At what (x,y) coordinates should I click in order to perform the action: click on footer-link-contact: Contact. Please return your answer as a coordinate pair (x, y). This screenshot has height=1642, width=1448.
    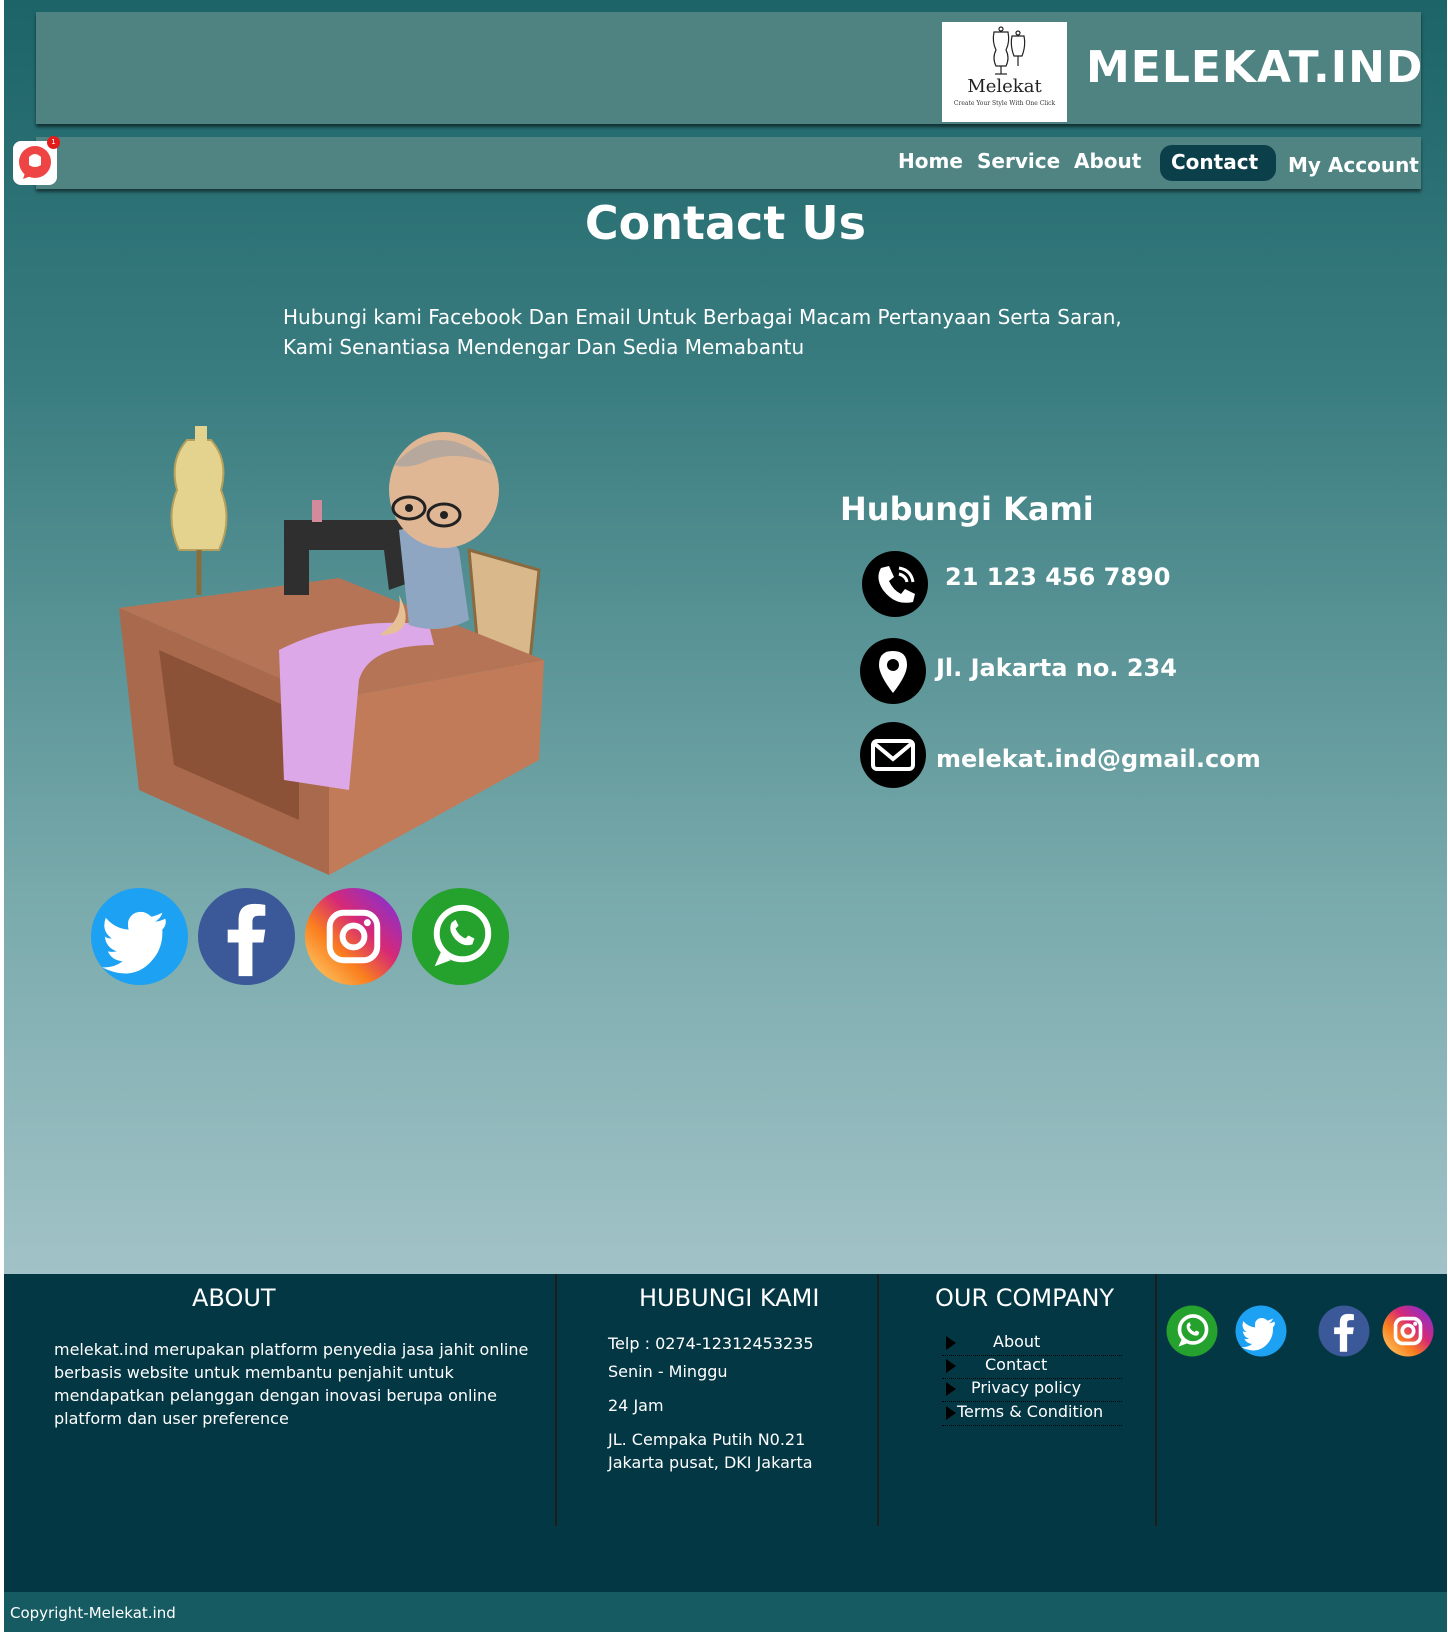
    Looking at the image, I should click on (1032, 1367).